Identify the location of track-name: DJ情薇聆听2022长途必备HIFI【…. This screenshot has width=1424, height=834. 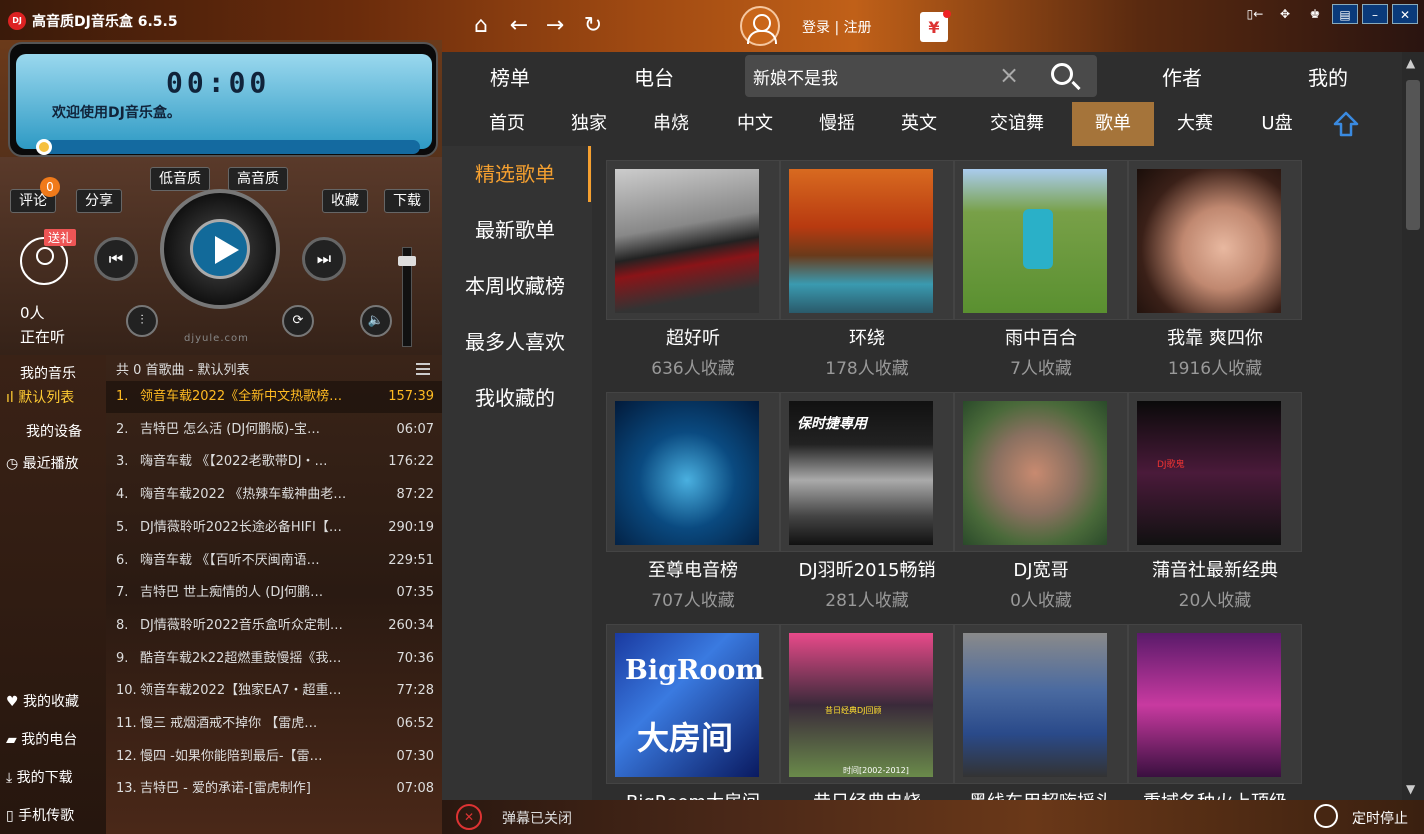
(241, 527).